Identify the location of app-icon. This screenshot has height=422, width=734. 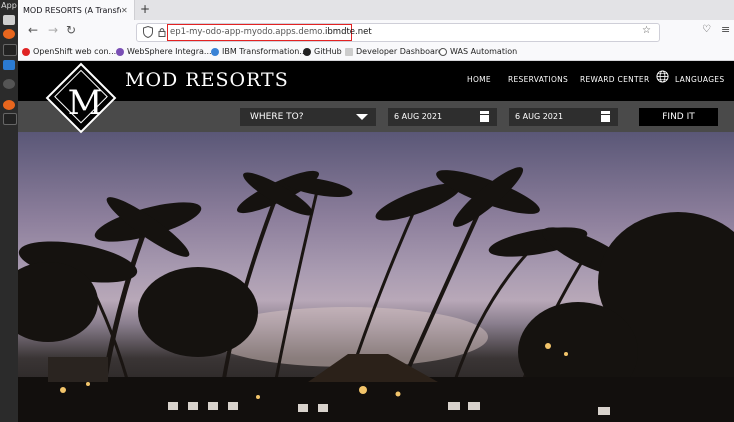
(9, 84).